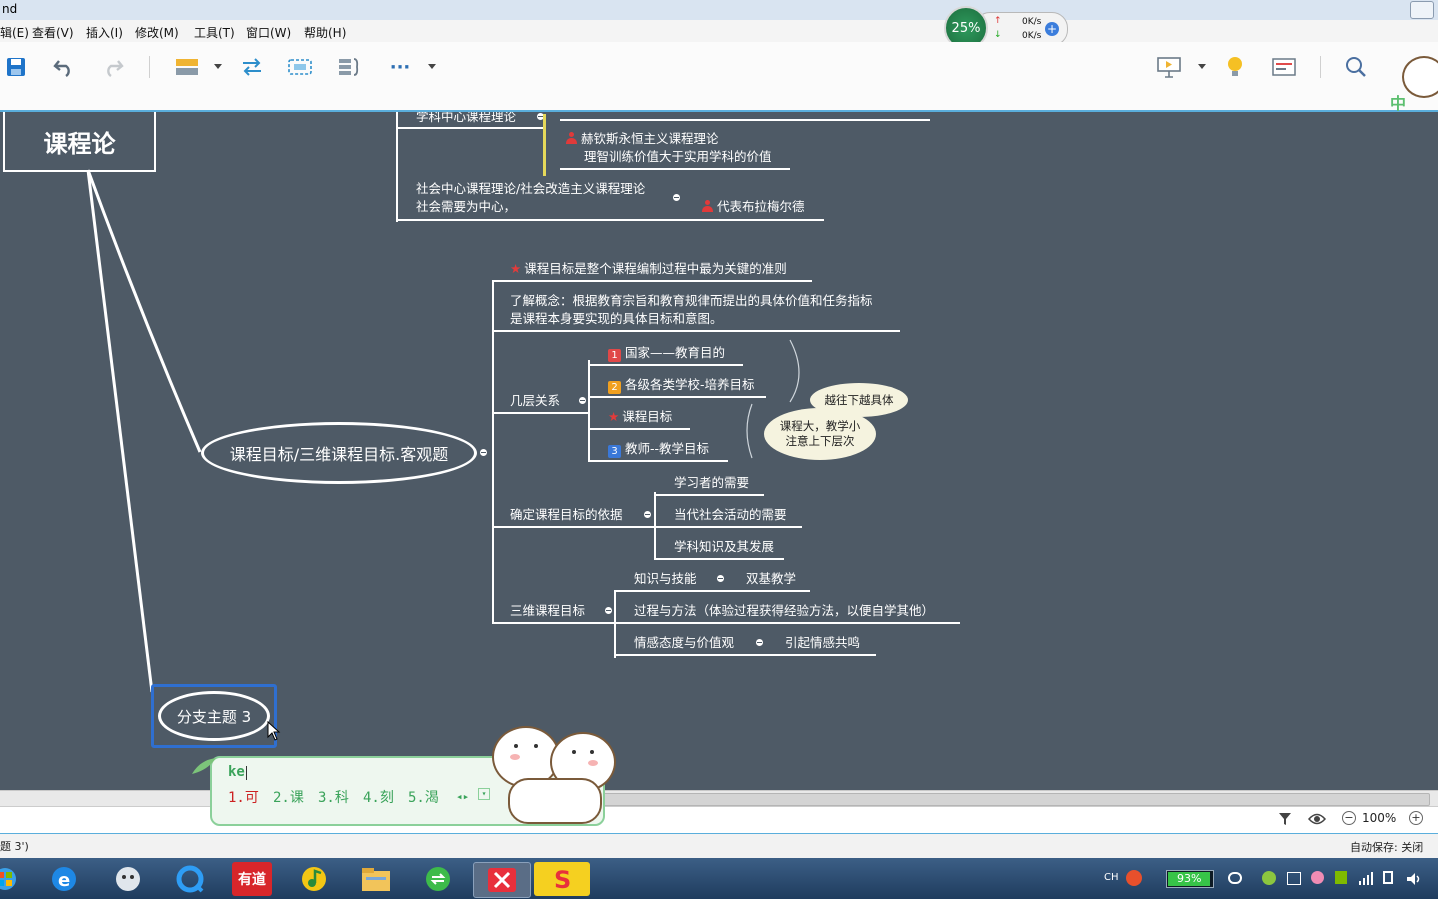 The image size is (1438, 899). Describe the element at coordinates (566, 515) in the screenshot. I see `basis-label: 确定课程目标的依据` at that location.